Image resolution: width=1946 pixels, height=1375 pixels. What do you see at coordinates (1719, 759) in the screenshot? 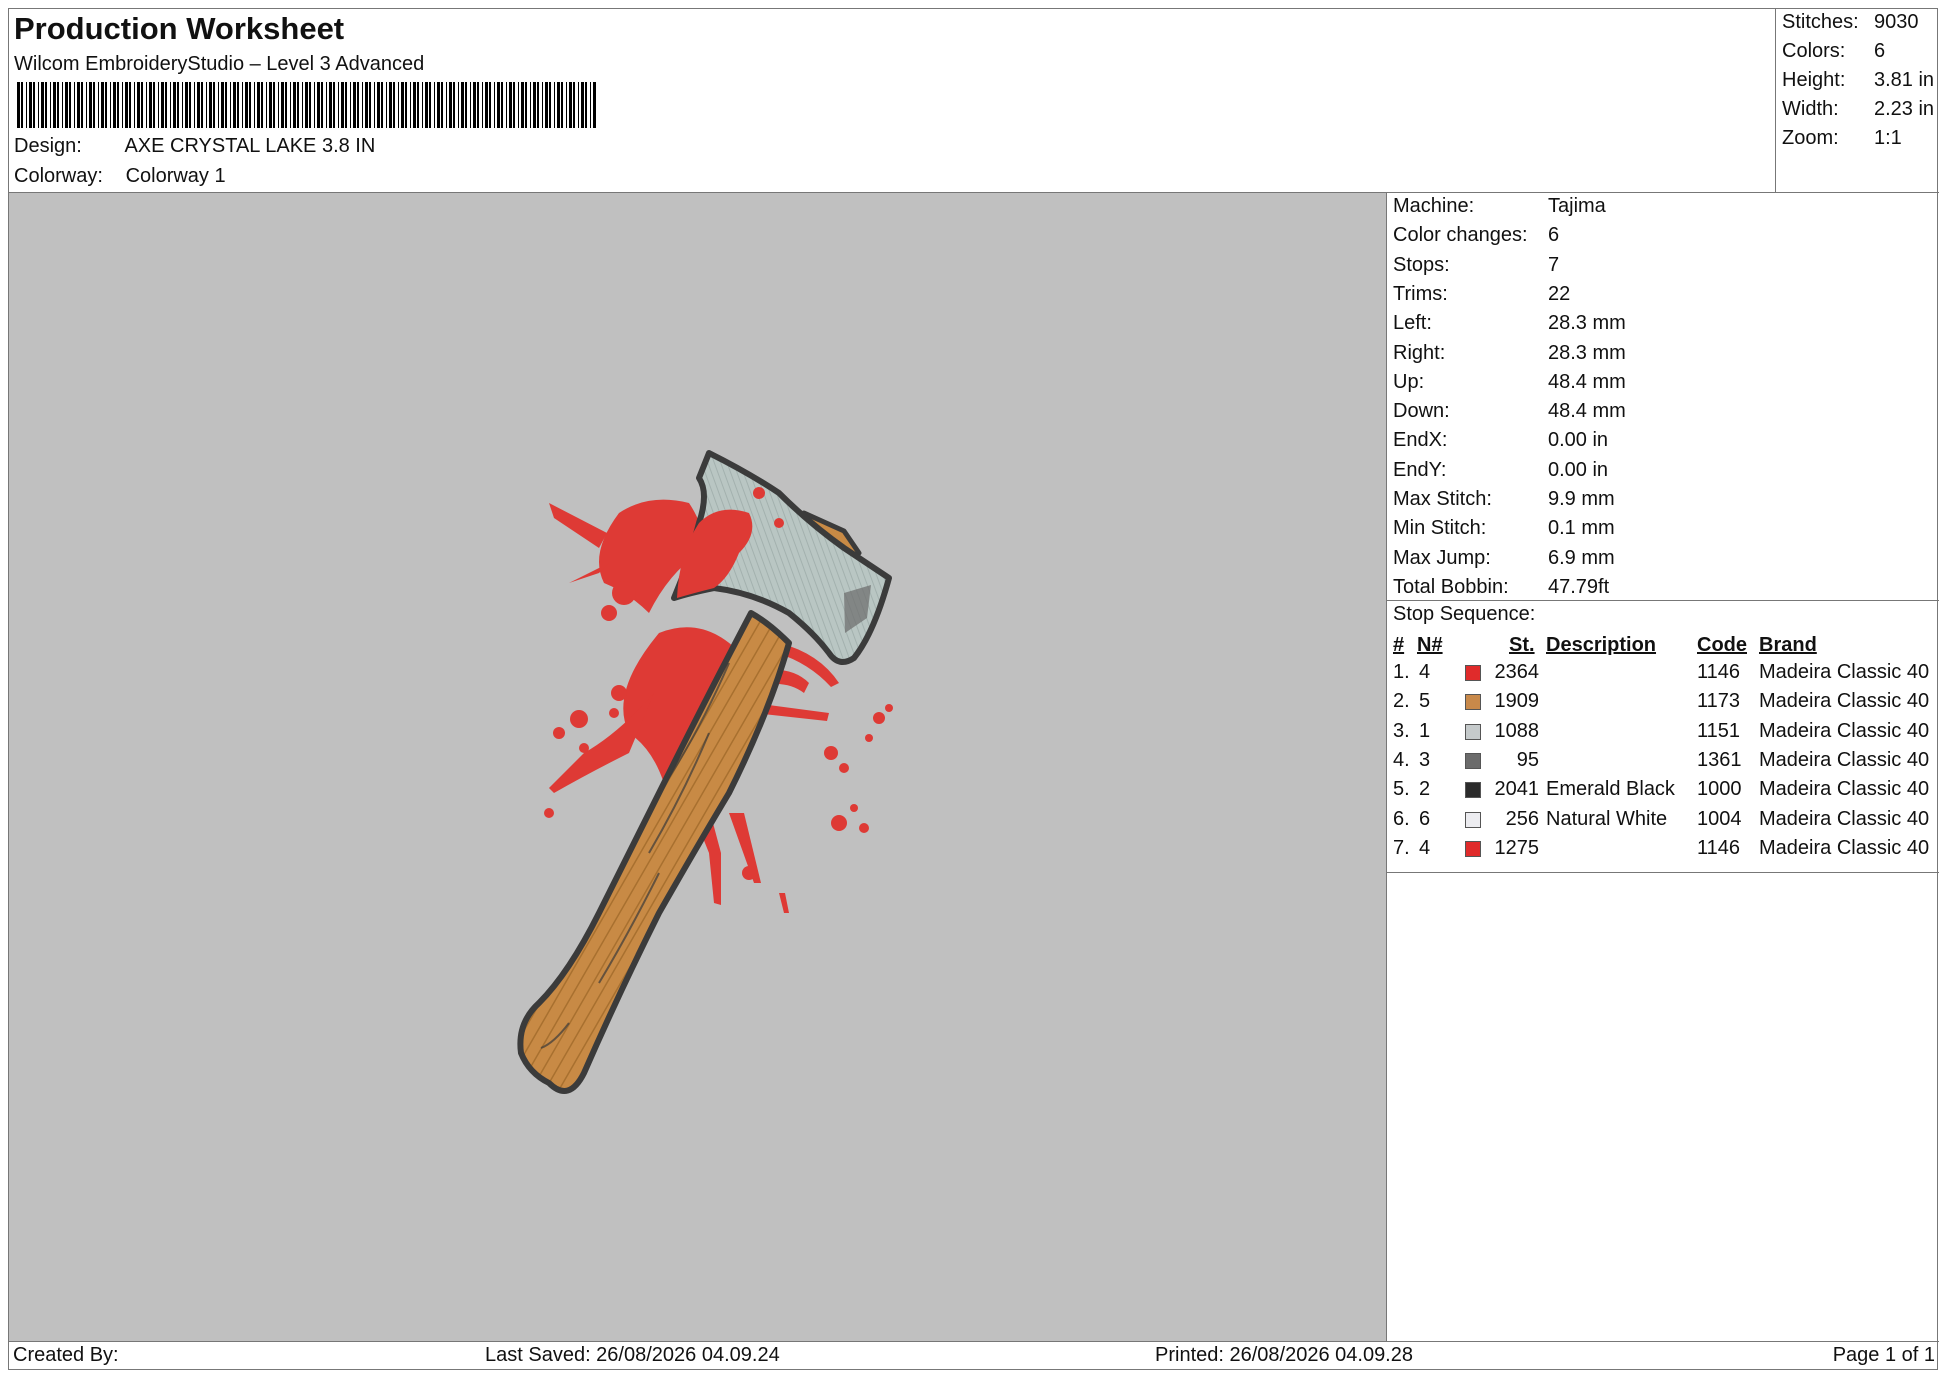
I see `stop-cell-code: 1361` at bounding box center [1719, 759].